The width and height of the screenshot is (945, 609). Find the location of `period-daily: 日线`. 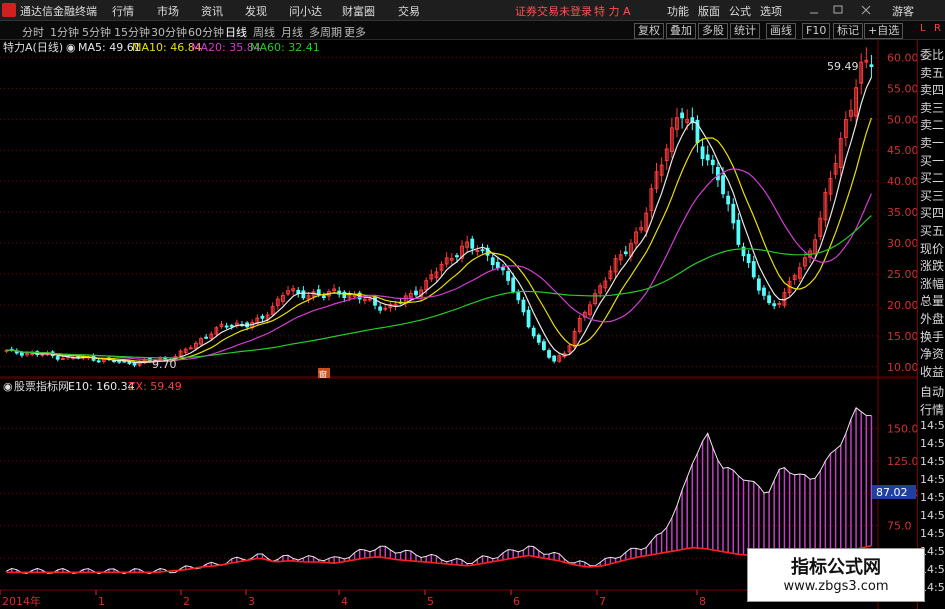

period-daily: 日线 is located at coordinates (236, 32).